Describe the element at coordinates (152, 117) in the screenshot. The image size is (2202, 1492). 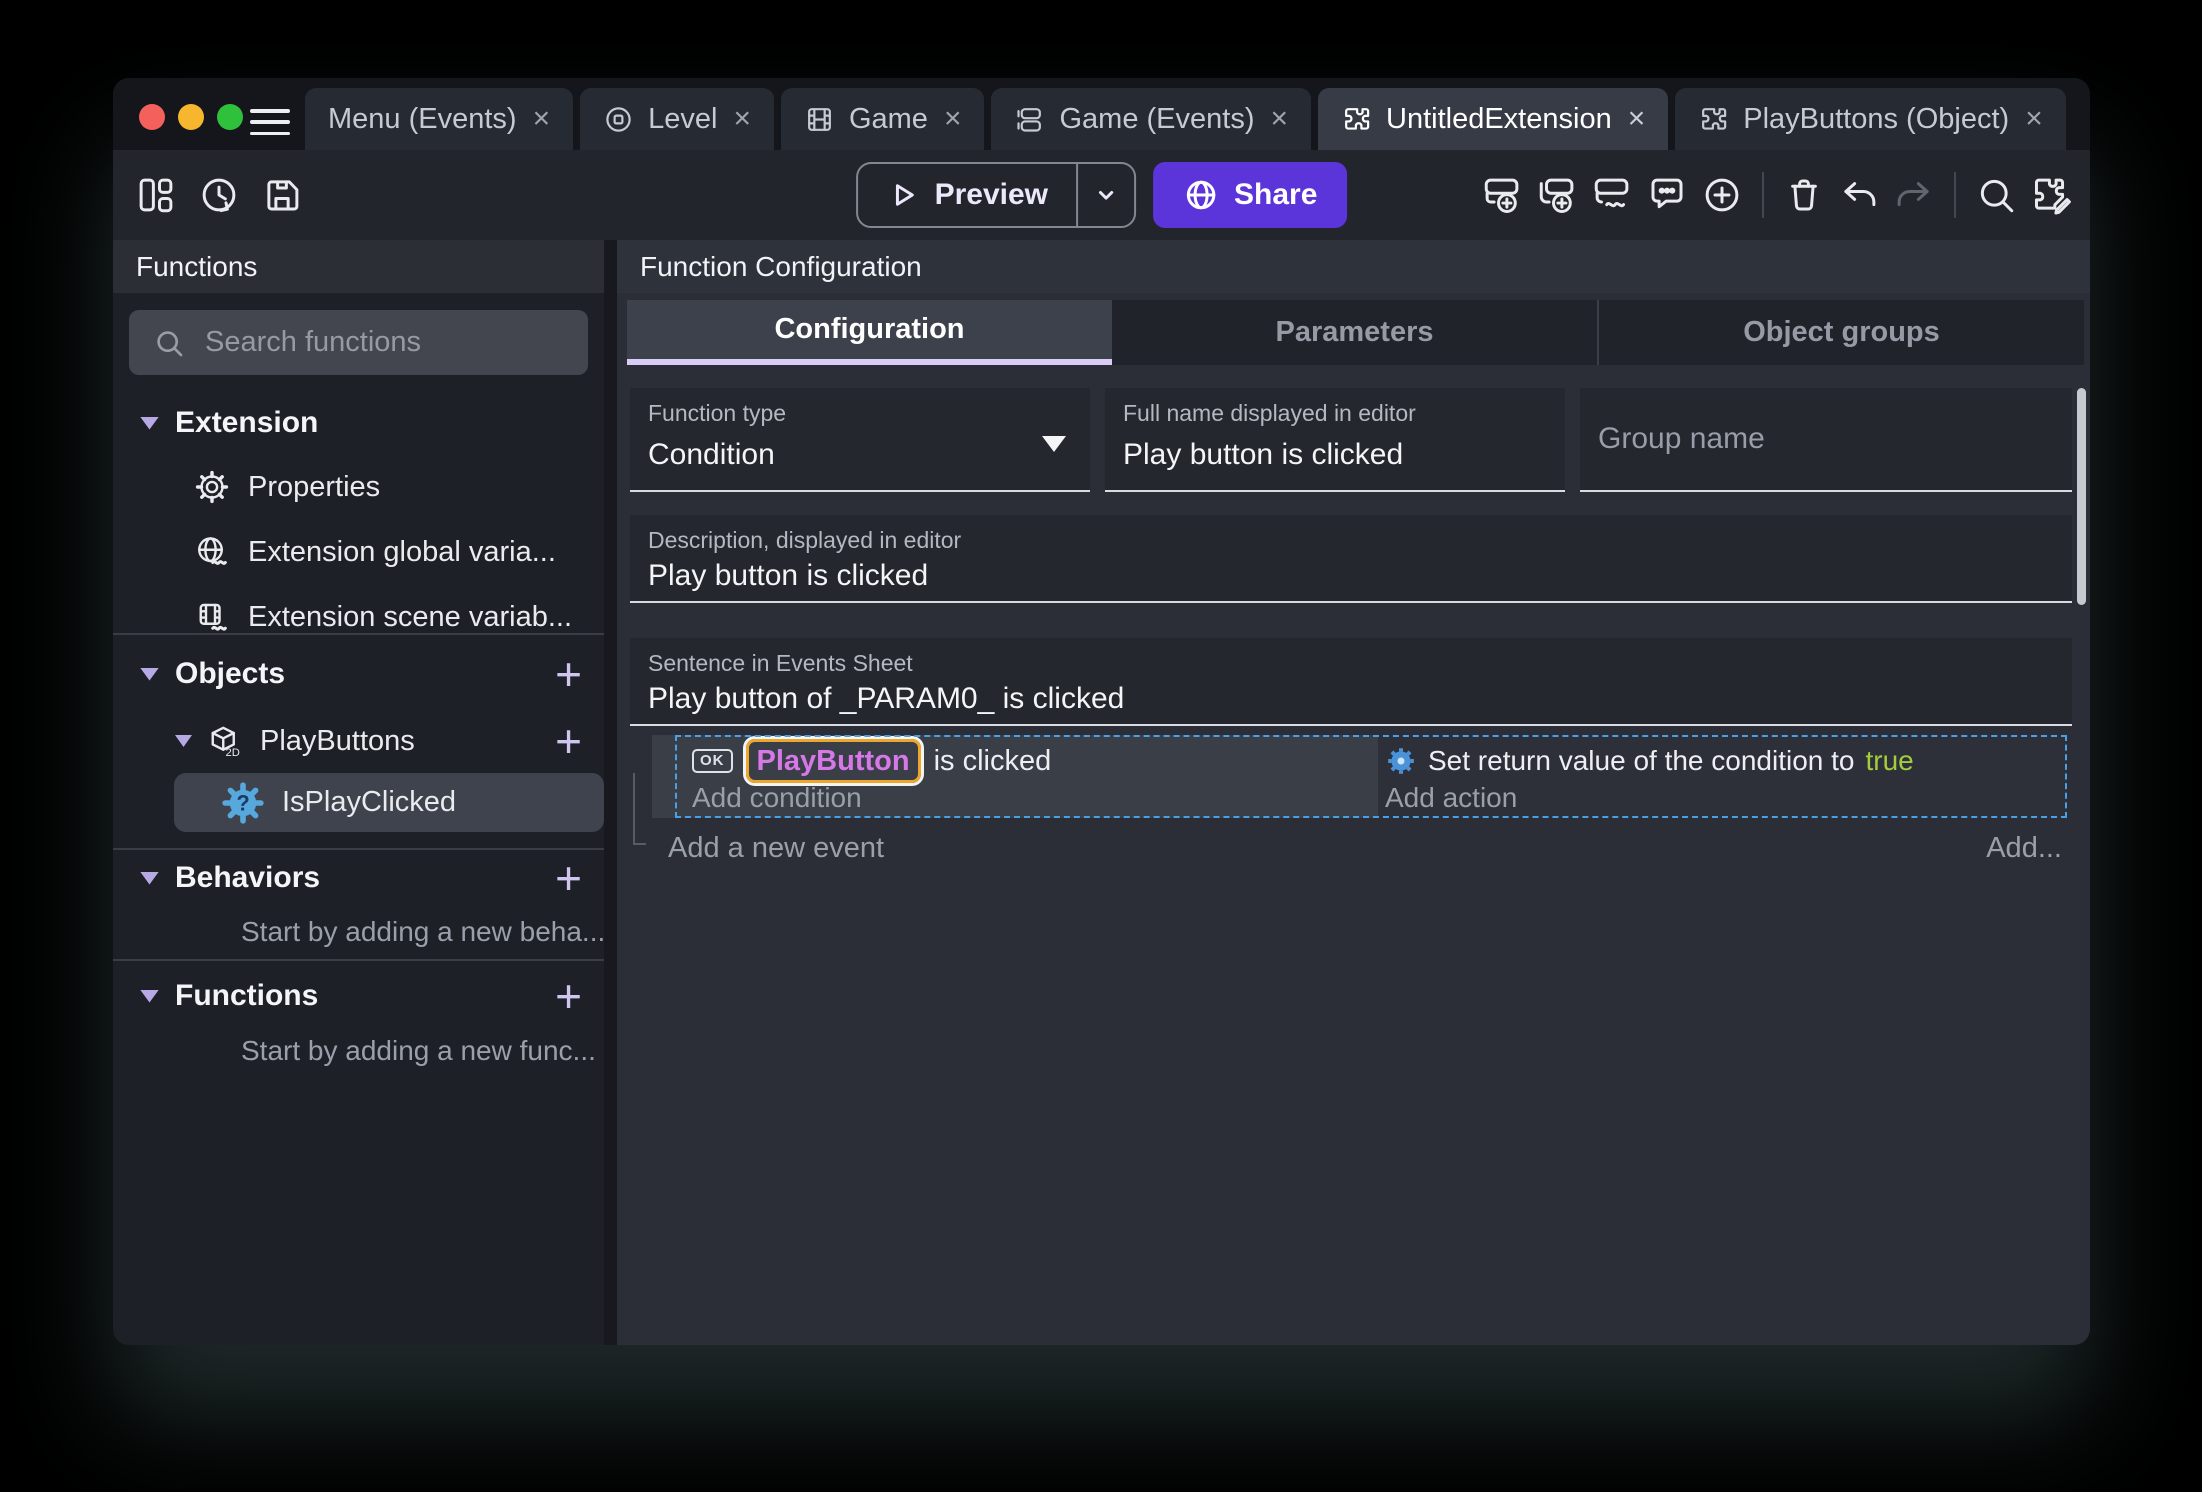
I see `close-window-button` at that location.